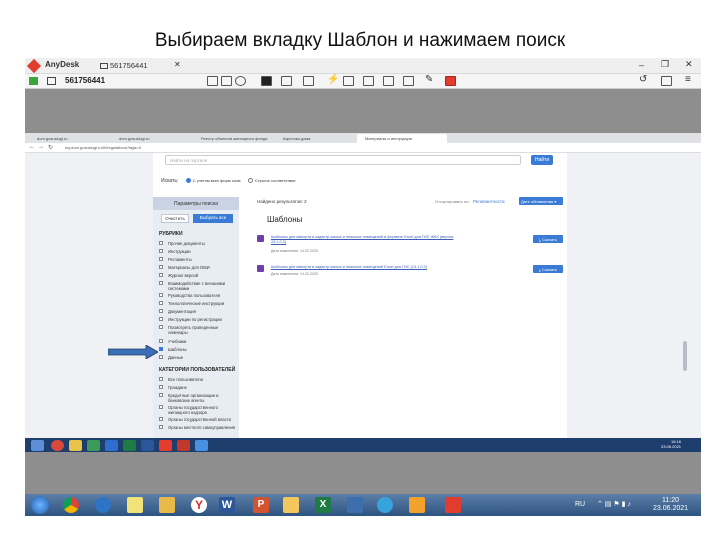 Image resolution: width=720 pixels, height=540 pixels. I want to click on rubric-item: Документация, so click(199, 311).